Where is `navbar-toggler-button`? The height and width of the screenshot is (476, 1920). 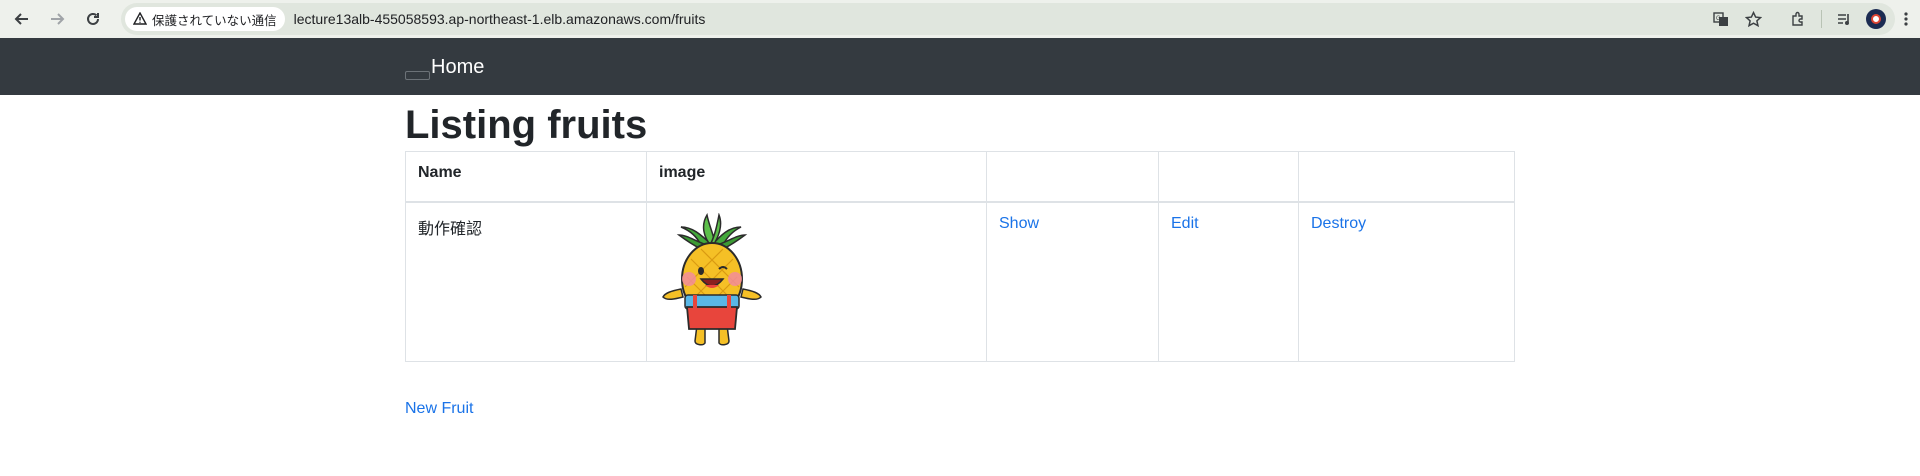 navbar-toggler-button is located at coordinates (417, 75).